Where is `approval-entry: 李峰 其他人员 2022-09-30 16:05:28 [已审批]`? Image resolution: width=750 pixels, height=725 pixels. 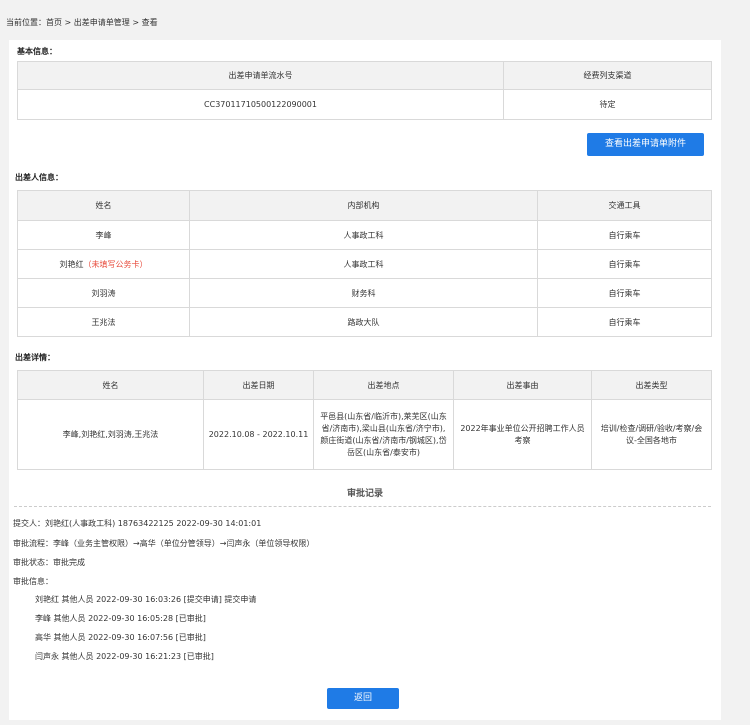
approval-entry: 李峰 其他人员 2022-09-30 16:05:28 [已审批] is located at coordinates (120, 618).